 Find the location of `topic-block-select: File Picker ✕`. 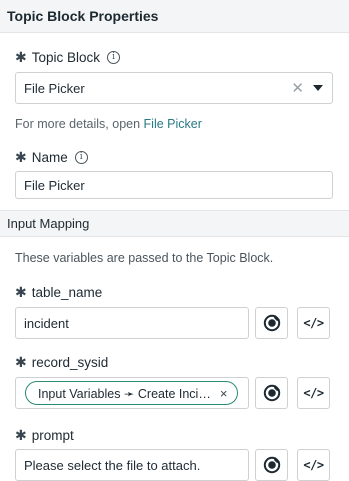

topic-block-select: File Picker ✕ is located at coordinates (174, 88).